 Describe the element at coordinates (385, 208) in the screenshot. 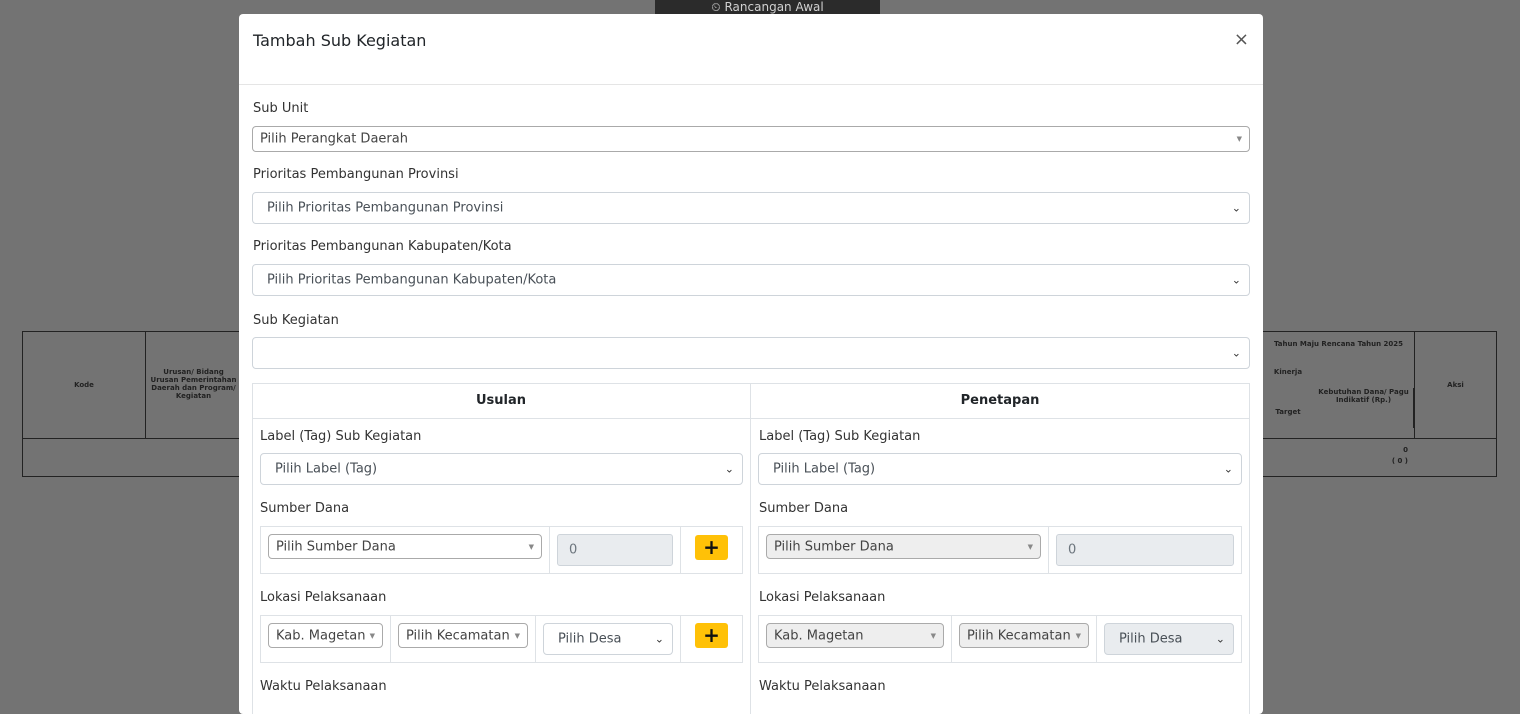

I see `prioritas-provinsi-value: Pilih Prioritas Pembangunan Provinsi` at that location.